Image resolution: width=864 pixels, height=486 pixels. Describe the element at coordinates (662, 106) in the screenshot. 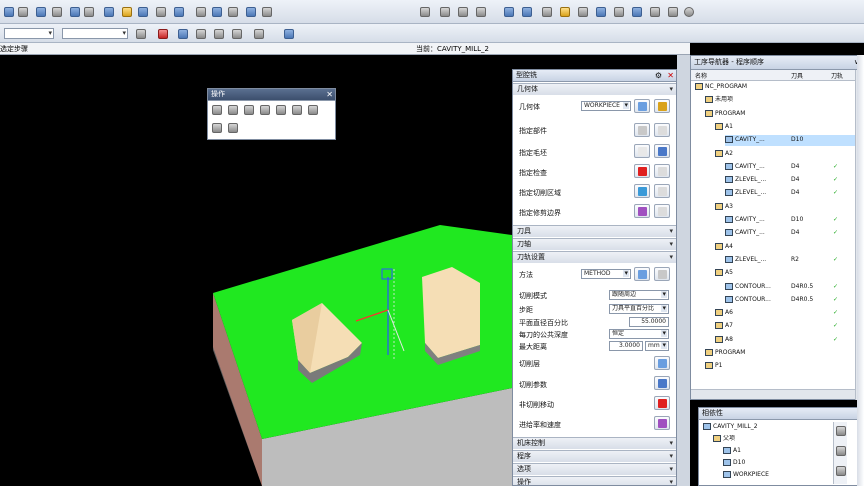

I see `edit-geometry-button` at that location.